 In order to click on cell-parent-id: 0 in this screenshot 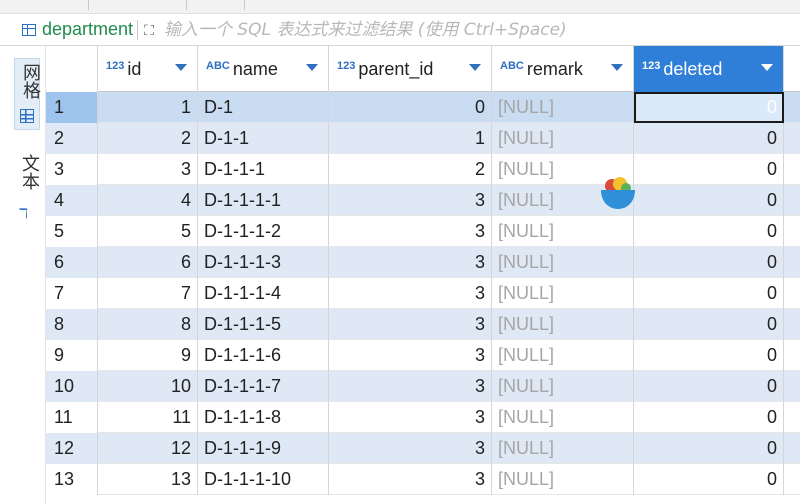, I will do `click(410, 107)`.